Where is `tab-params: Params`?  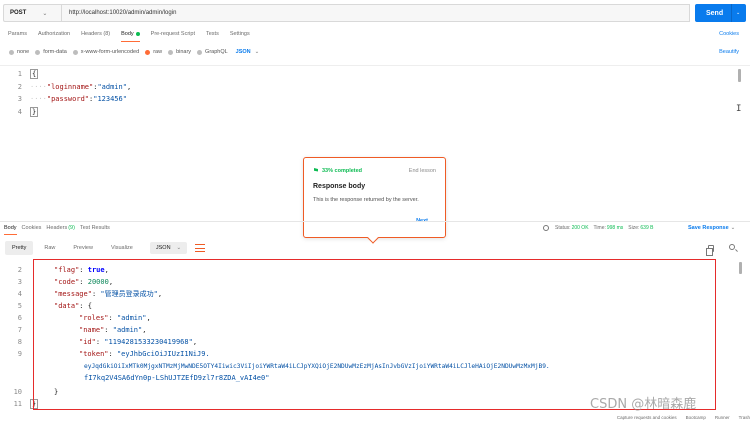
tab-params: Params is located at coordinates (17, 34).